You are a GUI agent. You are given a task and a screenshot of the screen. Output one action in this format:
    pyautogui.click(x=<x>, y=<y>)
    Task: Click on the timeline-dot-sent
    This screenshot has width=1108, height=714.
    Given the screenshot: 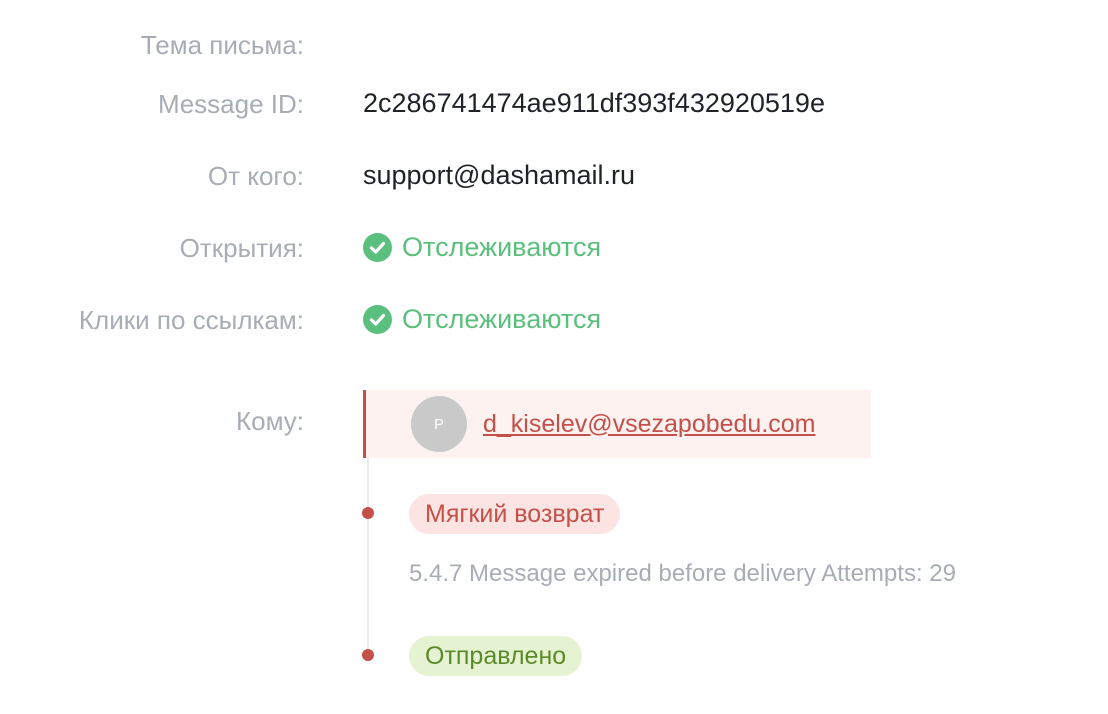 What is the action you would take?
    pyautogui.click(x=368, y=655)
    